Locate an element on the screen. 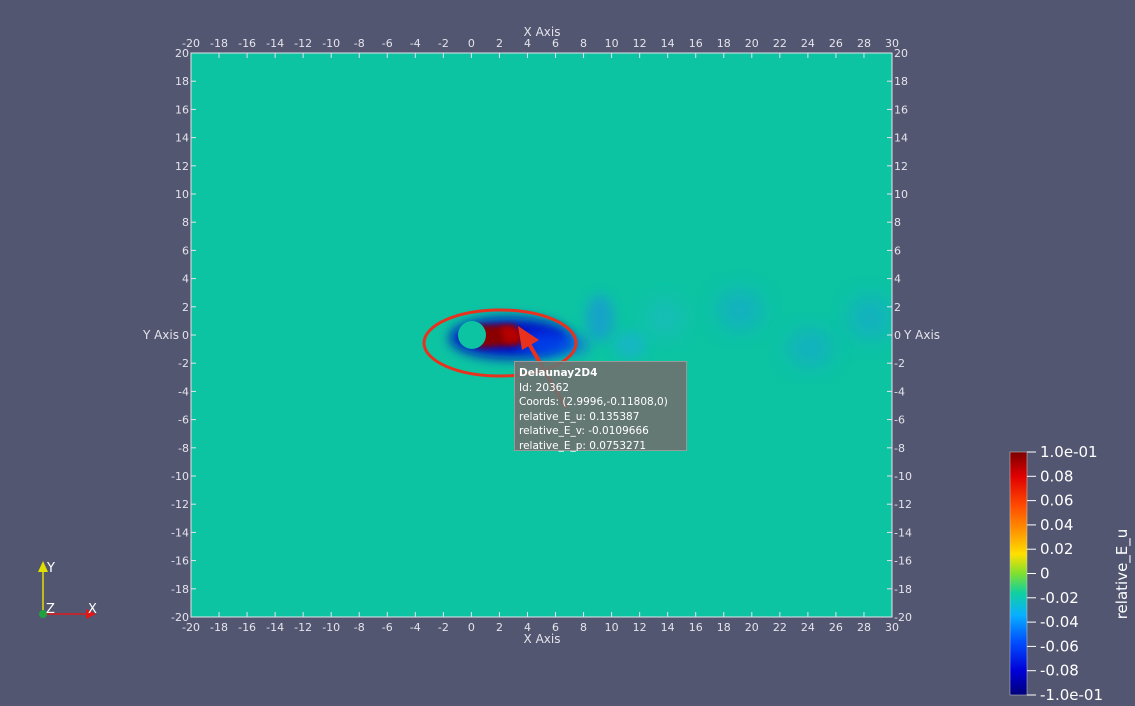 The height and width of the screenshot is (706, 1135). y-tick-label-right: 8 is located at coordinates (897, 222).